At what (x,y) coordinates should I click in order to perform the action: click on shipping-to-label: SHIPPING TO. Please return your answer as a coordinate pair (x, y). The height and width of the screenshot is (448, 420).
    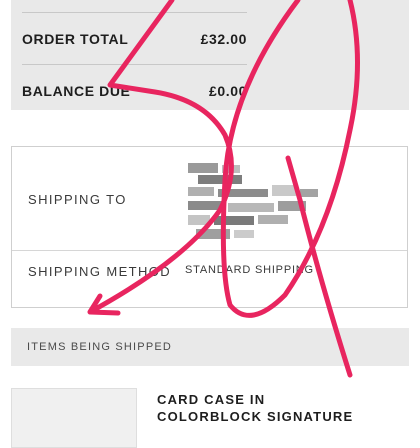
    Looking at the image, I should click on (77, 199).